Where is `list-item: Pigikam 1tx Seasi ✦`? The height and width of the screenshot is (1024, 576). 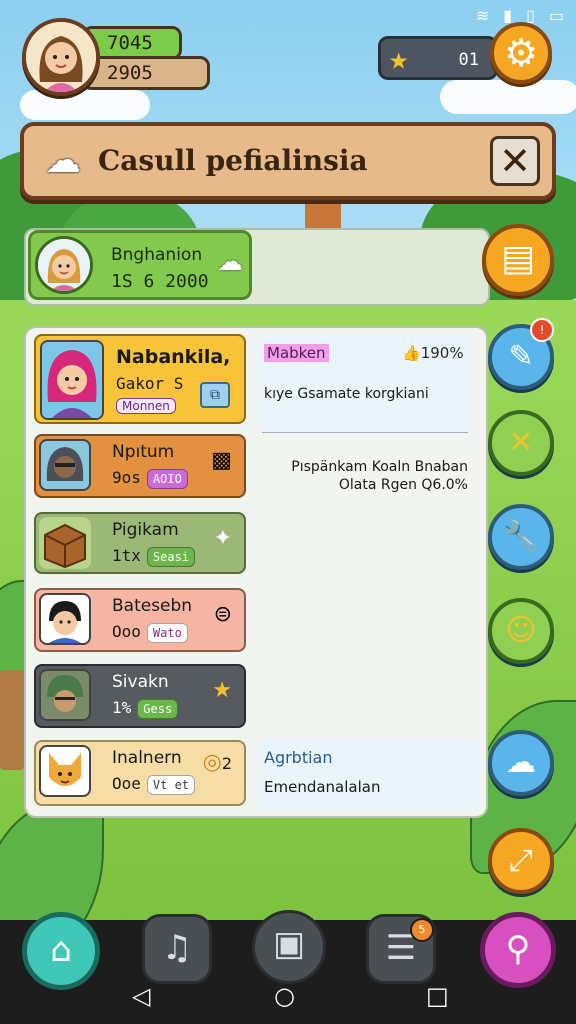 list-item: Pigikam 1tx Seasi ✦ is located at coordinates (140, 543).